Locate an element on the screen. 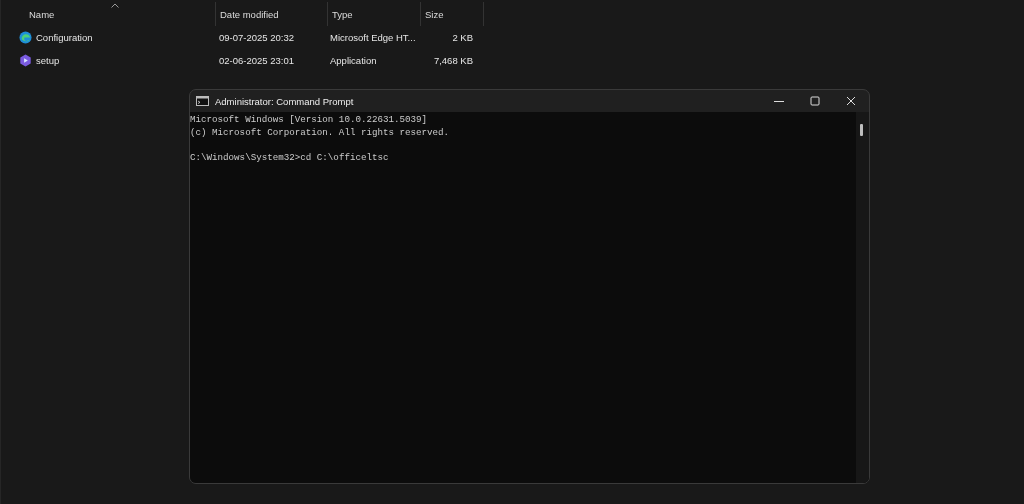 Image resolution: width=1024 pixels, height=504 pixels. column-header: Date modified is located at coordinates (271, 14).